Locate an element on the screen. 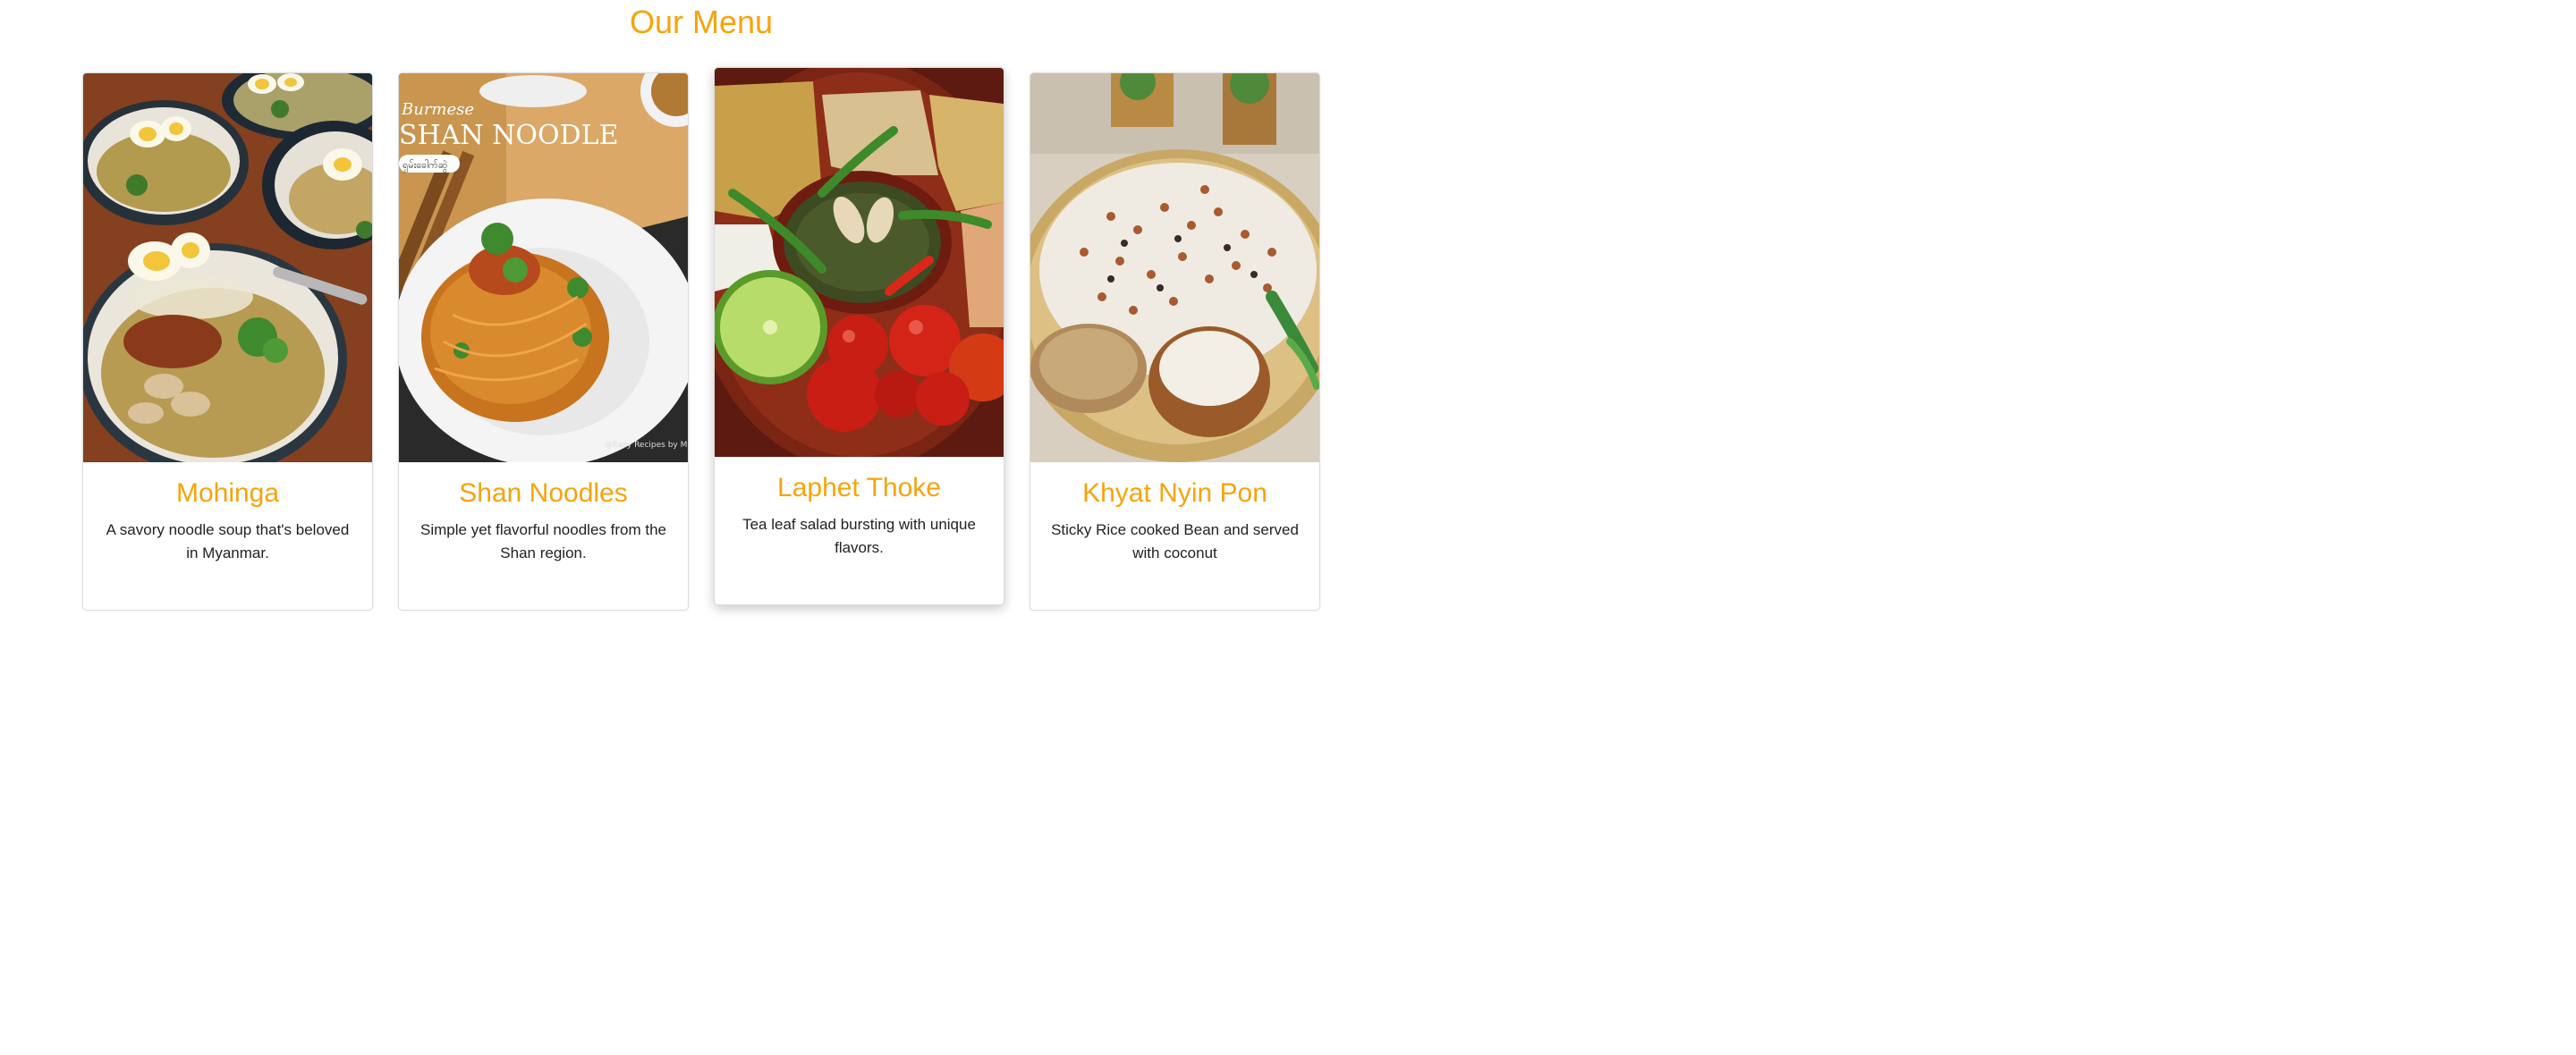  menu-item-title: Laphet Thoke is located at coordinates (859, 487).